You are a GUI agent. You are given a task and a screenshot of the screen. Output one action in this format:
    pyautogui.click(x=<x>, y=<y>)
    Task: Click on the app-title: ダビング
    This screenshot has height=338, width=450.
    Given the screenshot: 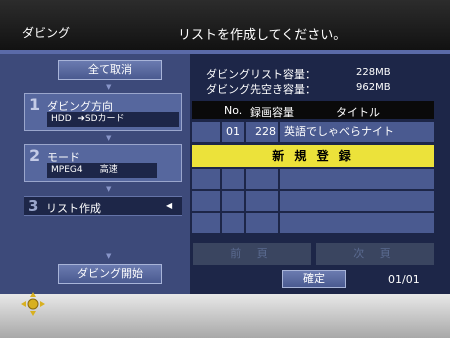 What is the action you would take?
    pyautogui.click(x=46, y=33)
    